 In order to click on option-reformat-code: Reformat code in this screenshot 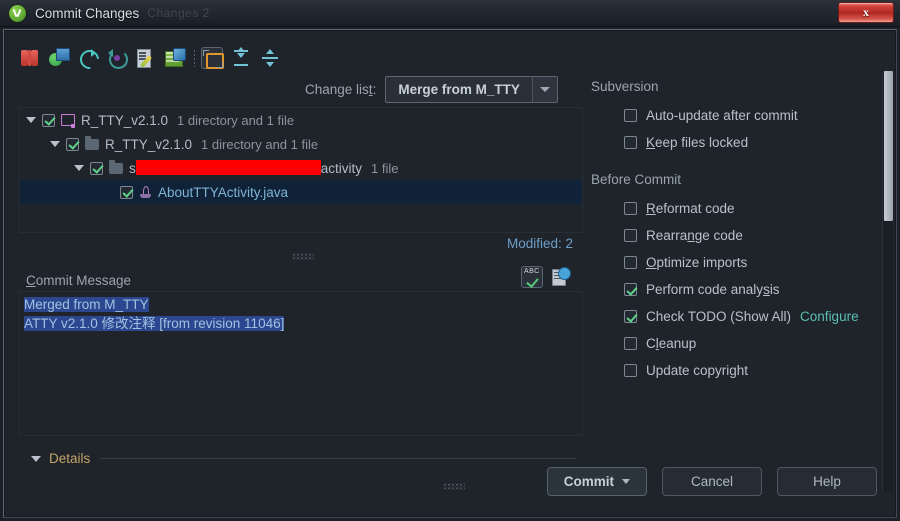, I will do `click(735, 208)`.